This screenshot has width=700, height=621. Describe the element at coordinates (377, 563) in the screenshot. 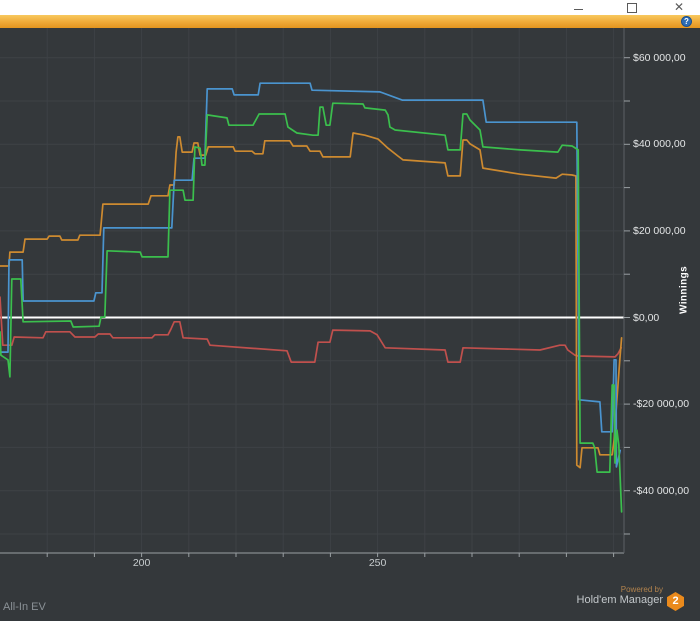

I see `x-axis-label: 250` at that location.